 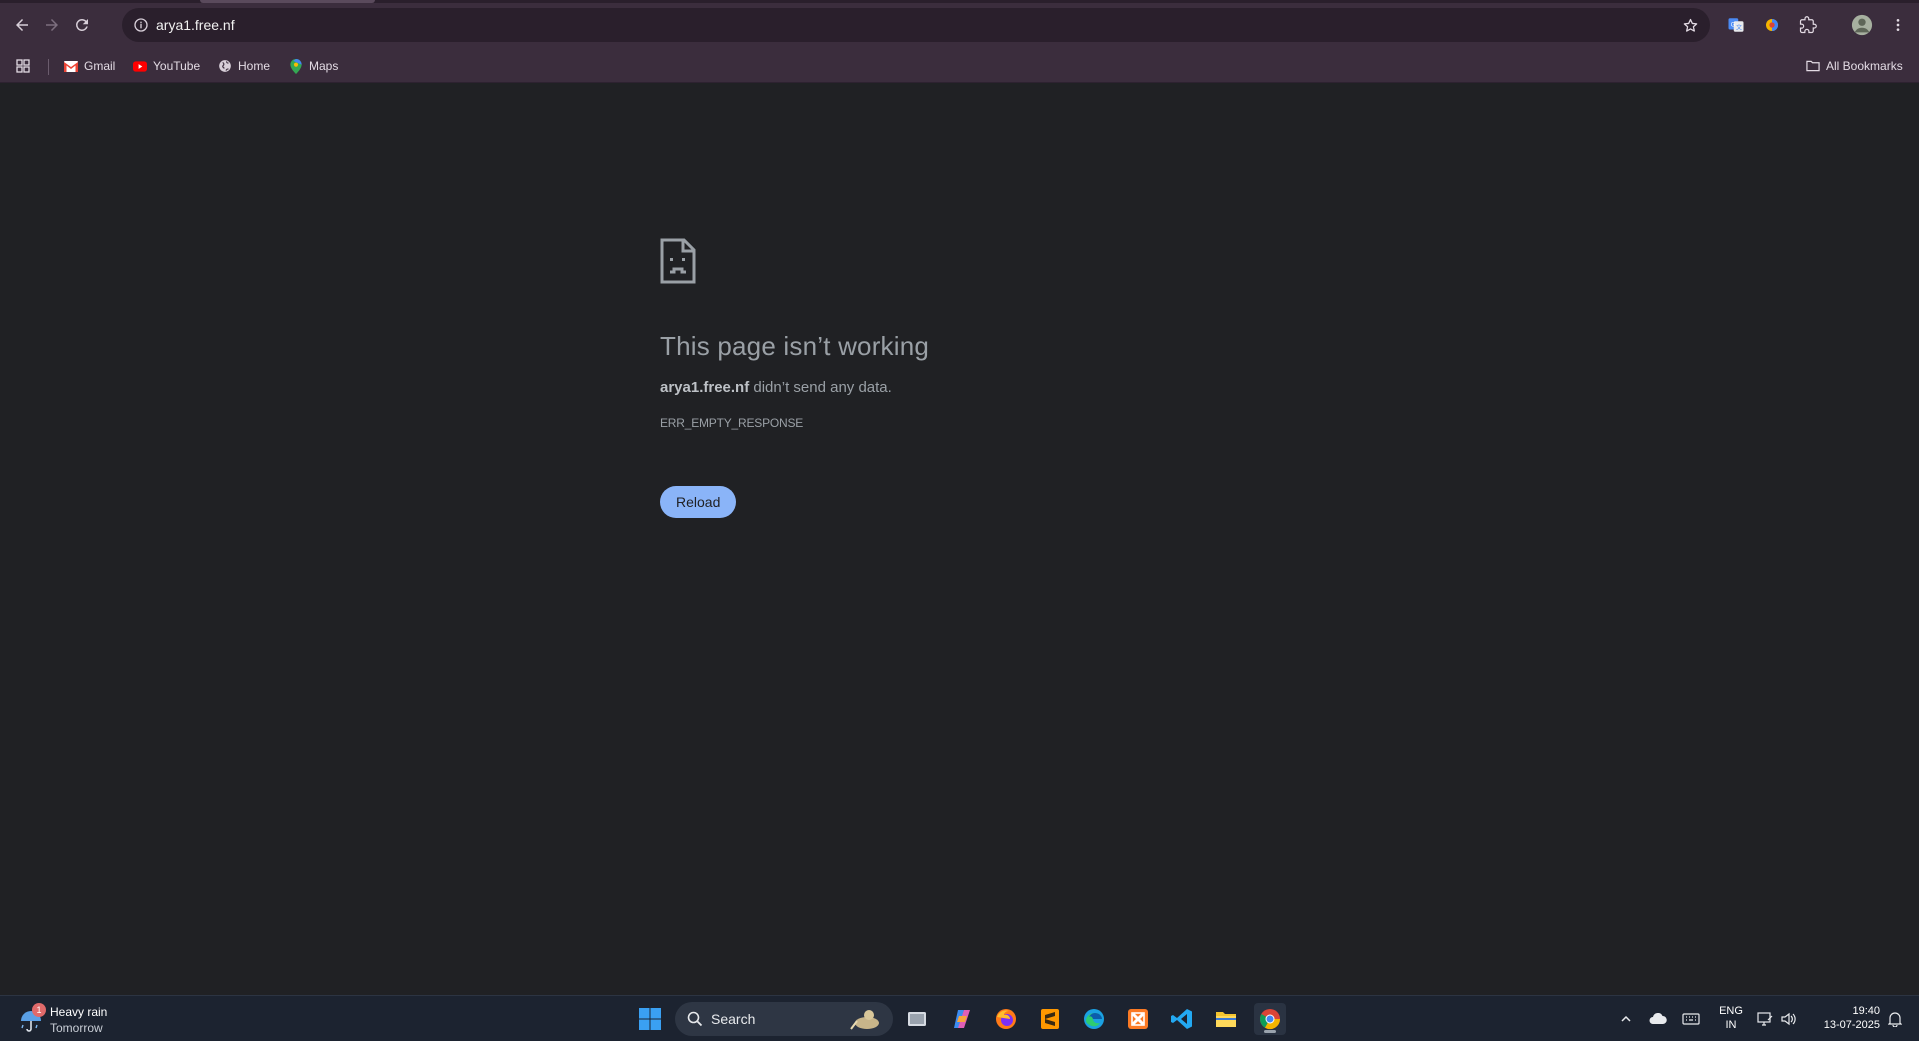 I want to click on notifications-button, so click(x=1895, y=1018).